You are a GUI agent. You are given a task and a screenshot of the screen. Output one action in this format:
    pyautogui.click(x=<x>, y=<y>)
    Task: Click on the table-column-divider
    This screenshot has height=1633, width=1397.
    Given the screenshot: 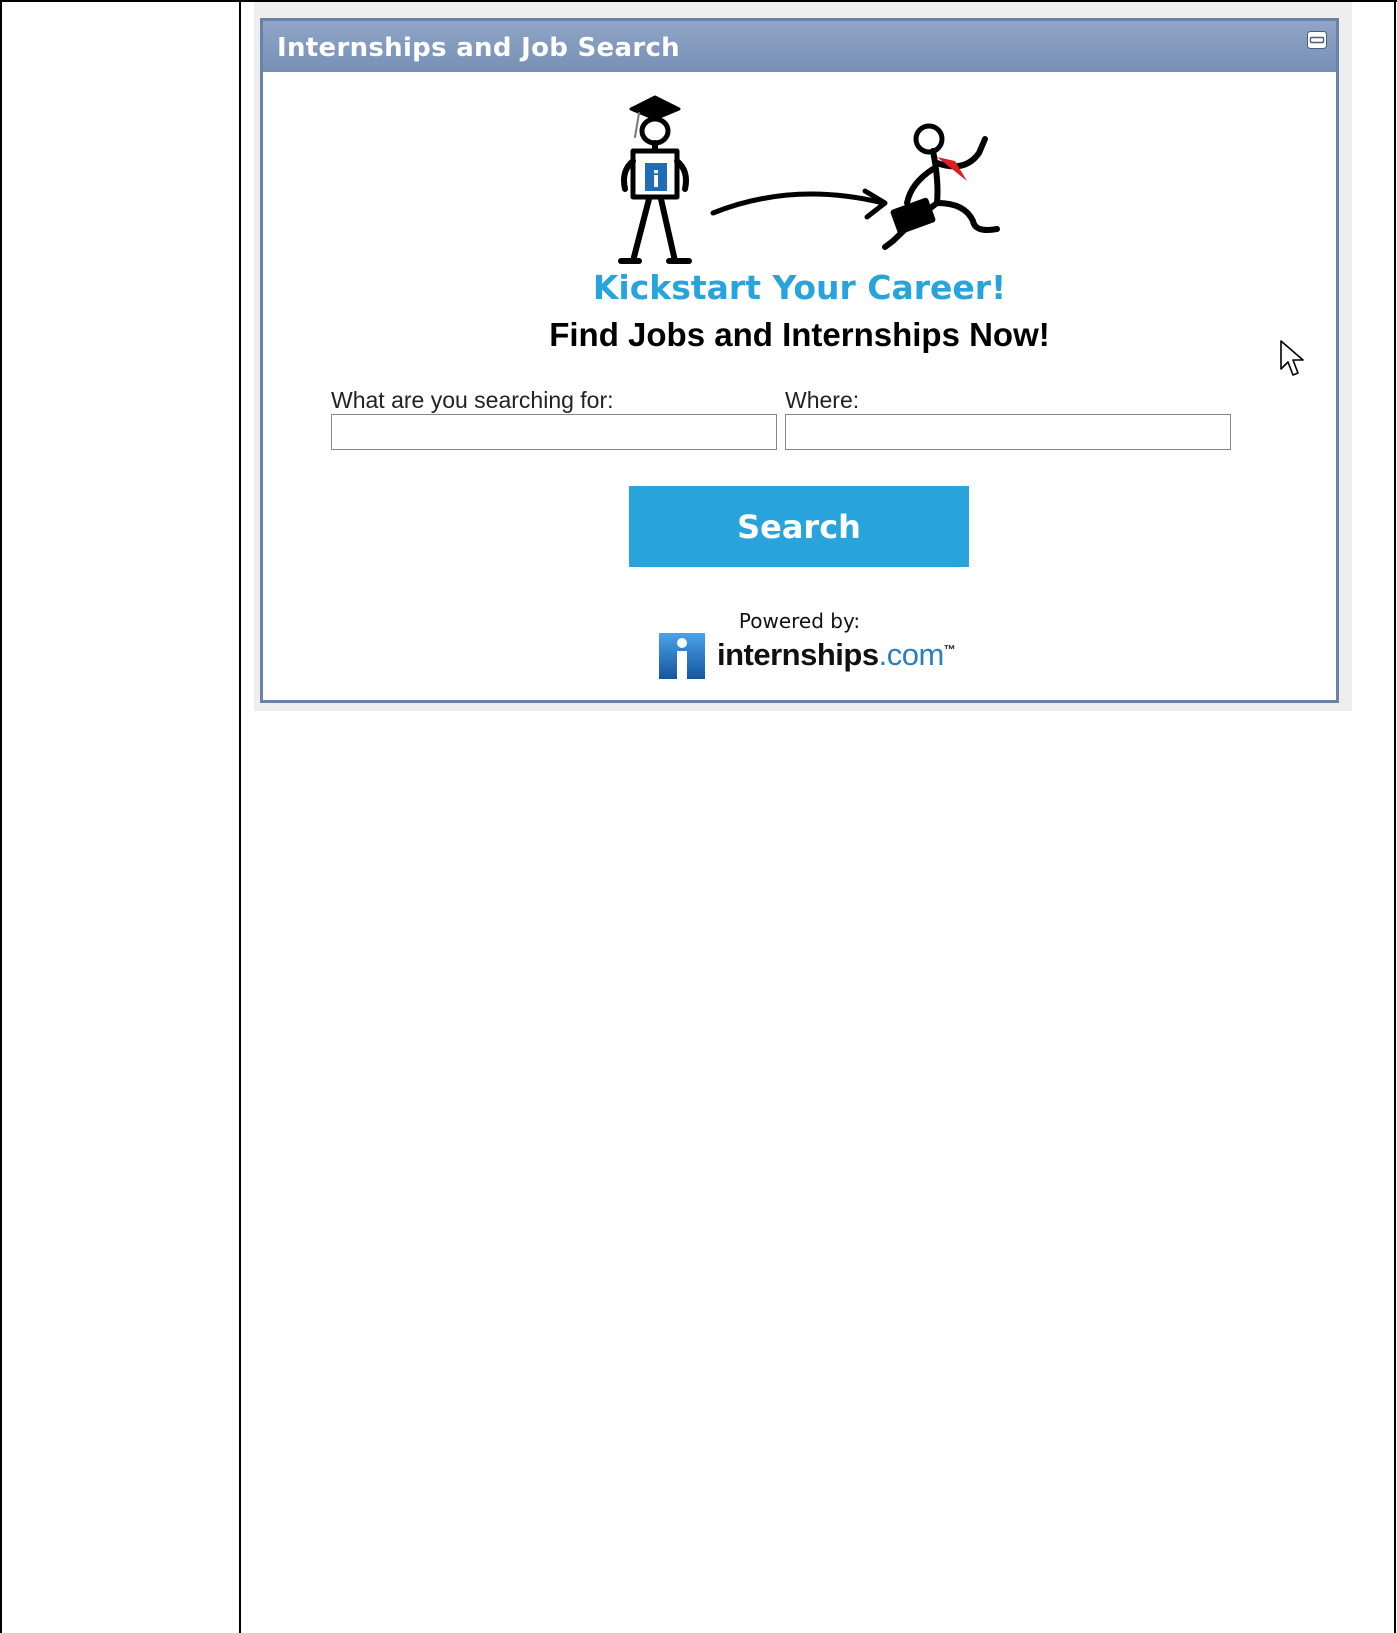 What is the action you would take?
    pyautogui.click(x=240, y=816)
    